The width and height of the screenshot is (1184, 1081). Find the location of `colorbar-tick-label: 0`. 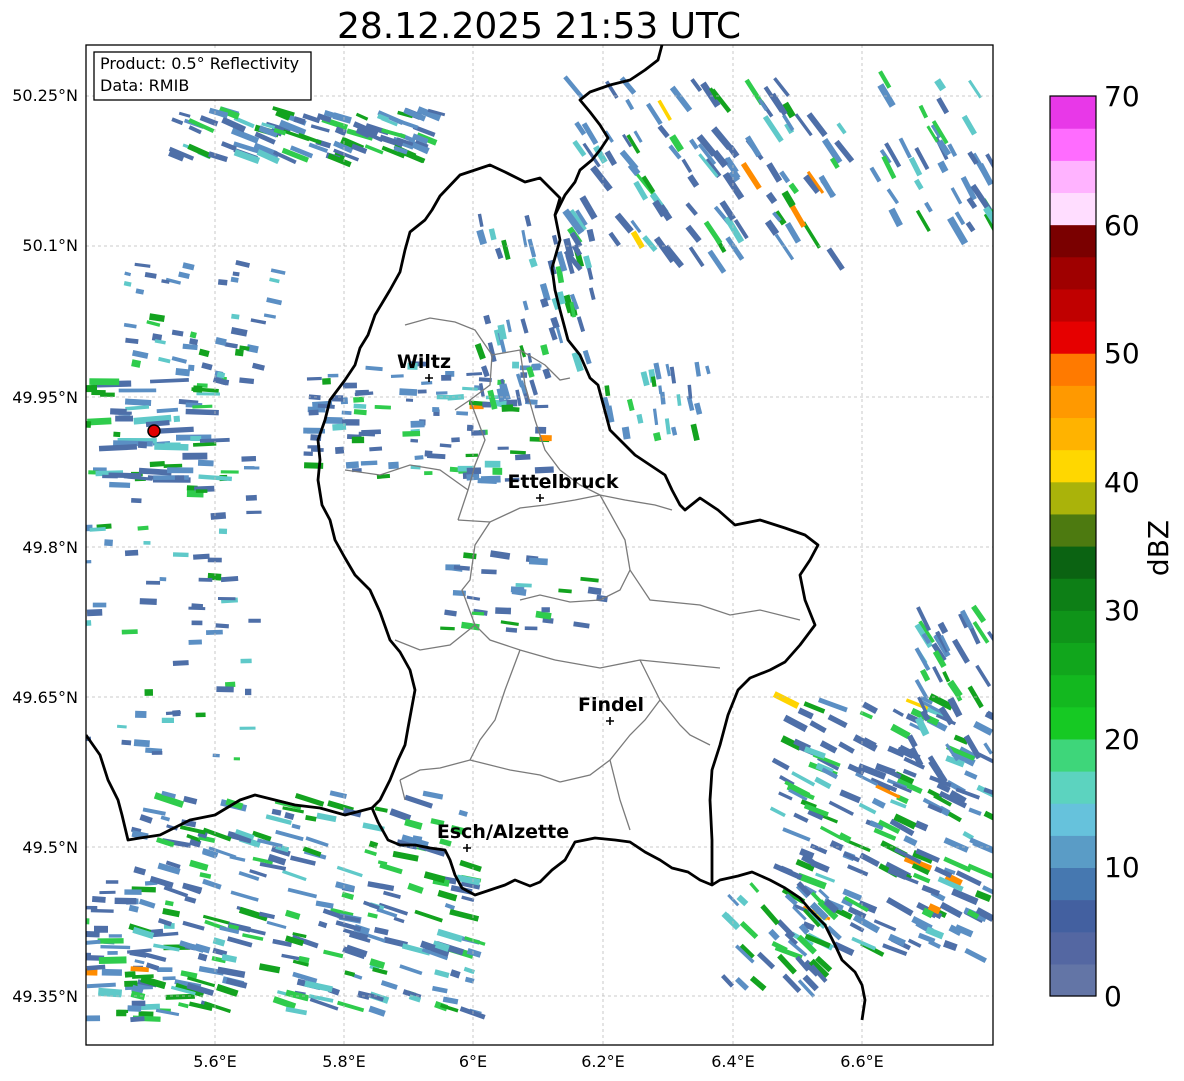

colorbar-tick-label: 0 is located at coordinates (1113, 996).